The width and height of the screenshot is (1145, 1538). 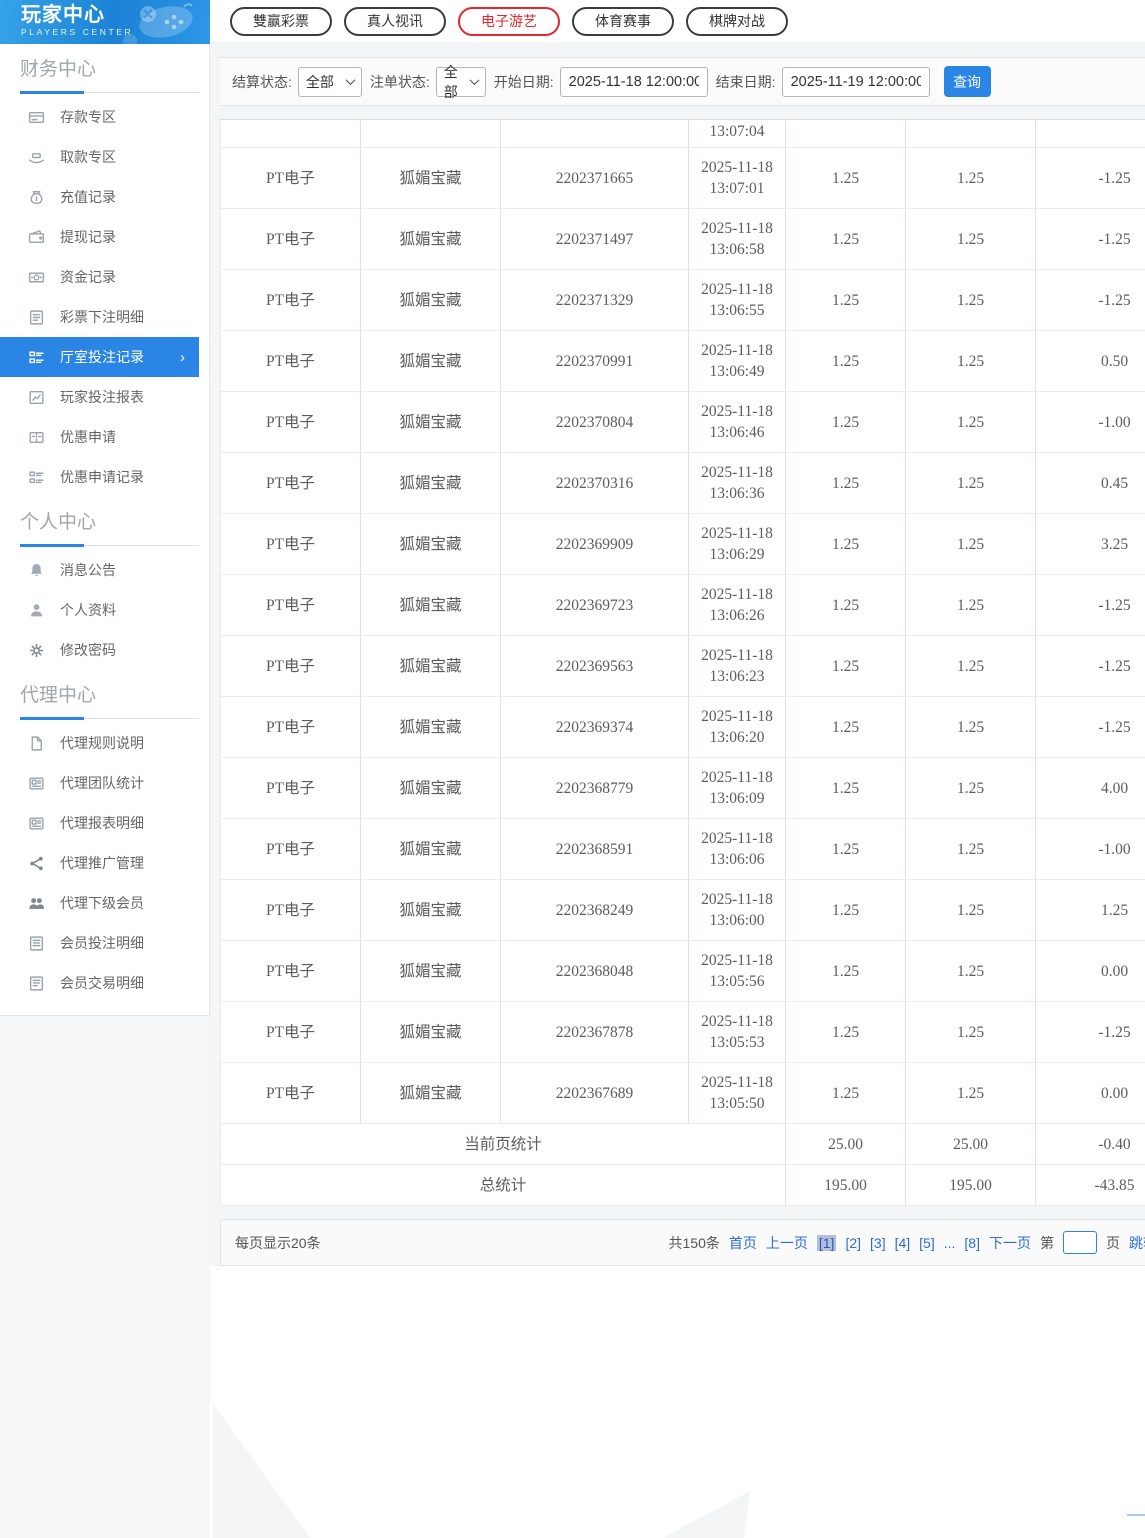 What do you see at coordinates (99, 117) in the screenshot?
I see `sidebar-item-deposit-zone: 存款专区` at bounding box center [99, 117].